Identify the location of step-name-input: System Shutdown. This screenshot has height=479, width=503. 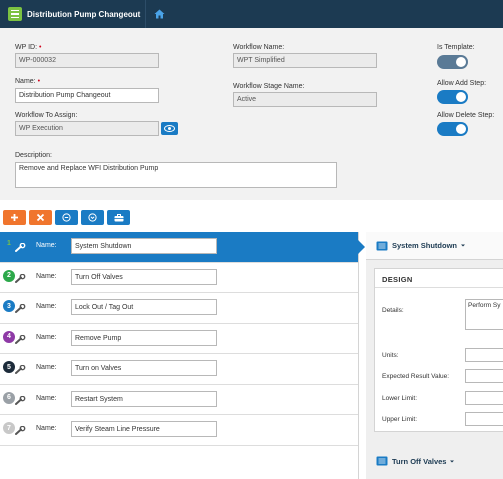
(144, 246).